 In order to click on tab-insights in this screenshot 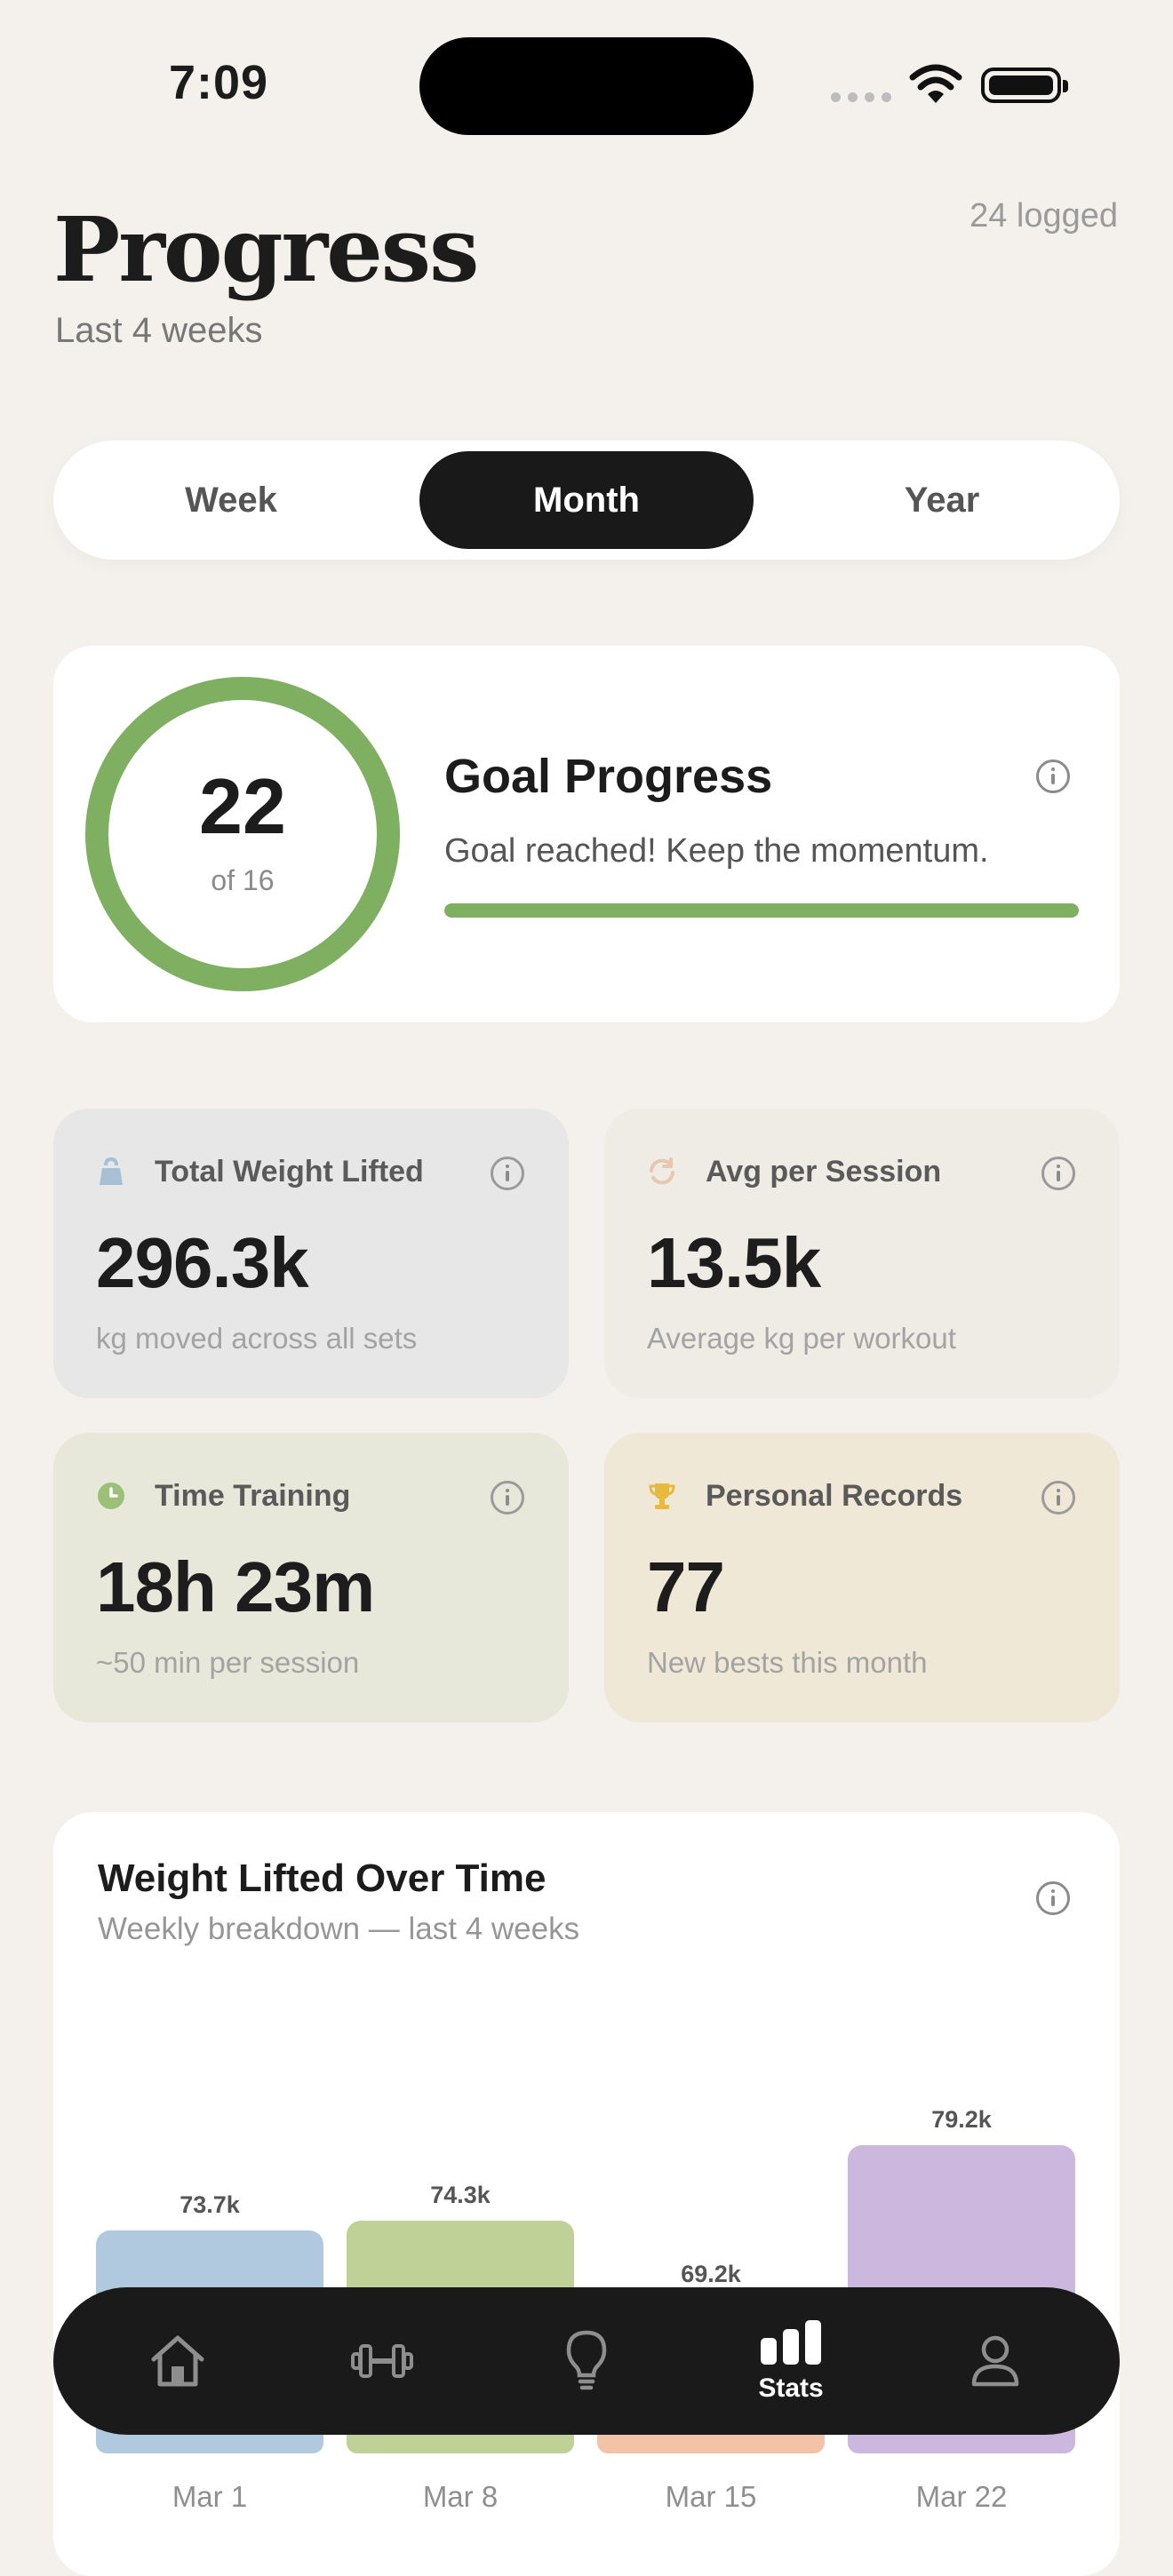, I will do `click(586, 2361)`.